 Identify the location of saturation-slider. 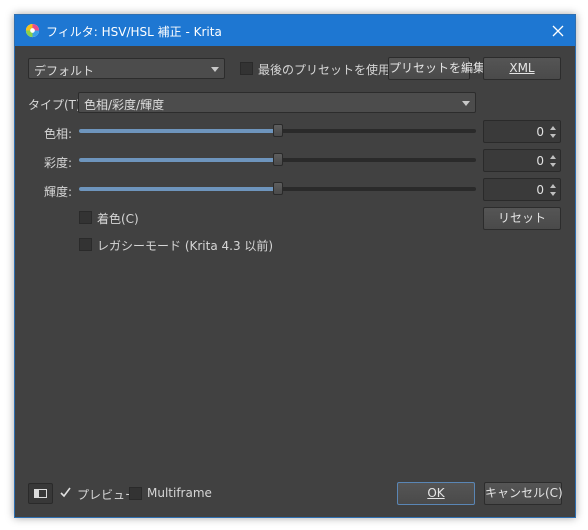
(277, 159).